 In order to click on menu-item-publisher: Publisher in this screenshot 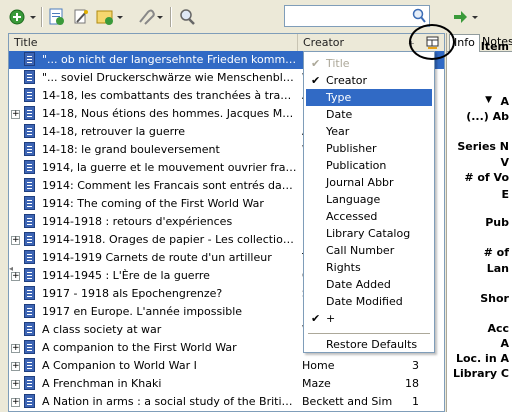, I will do `click(369, 148)`.